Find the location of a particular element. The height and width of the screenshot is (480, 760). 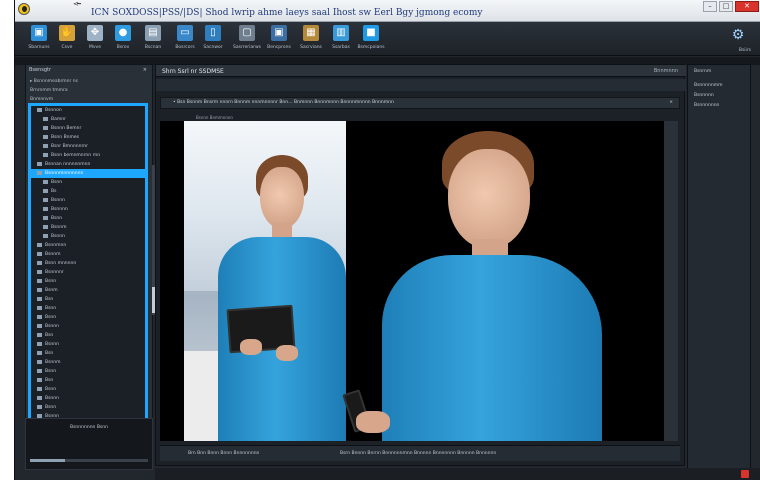

toolbar-button-label: Bscnan is located at coordinates (153, 47).